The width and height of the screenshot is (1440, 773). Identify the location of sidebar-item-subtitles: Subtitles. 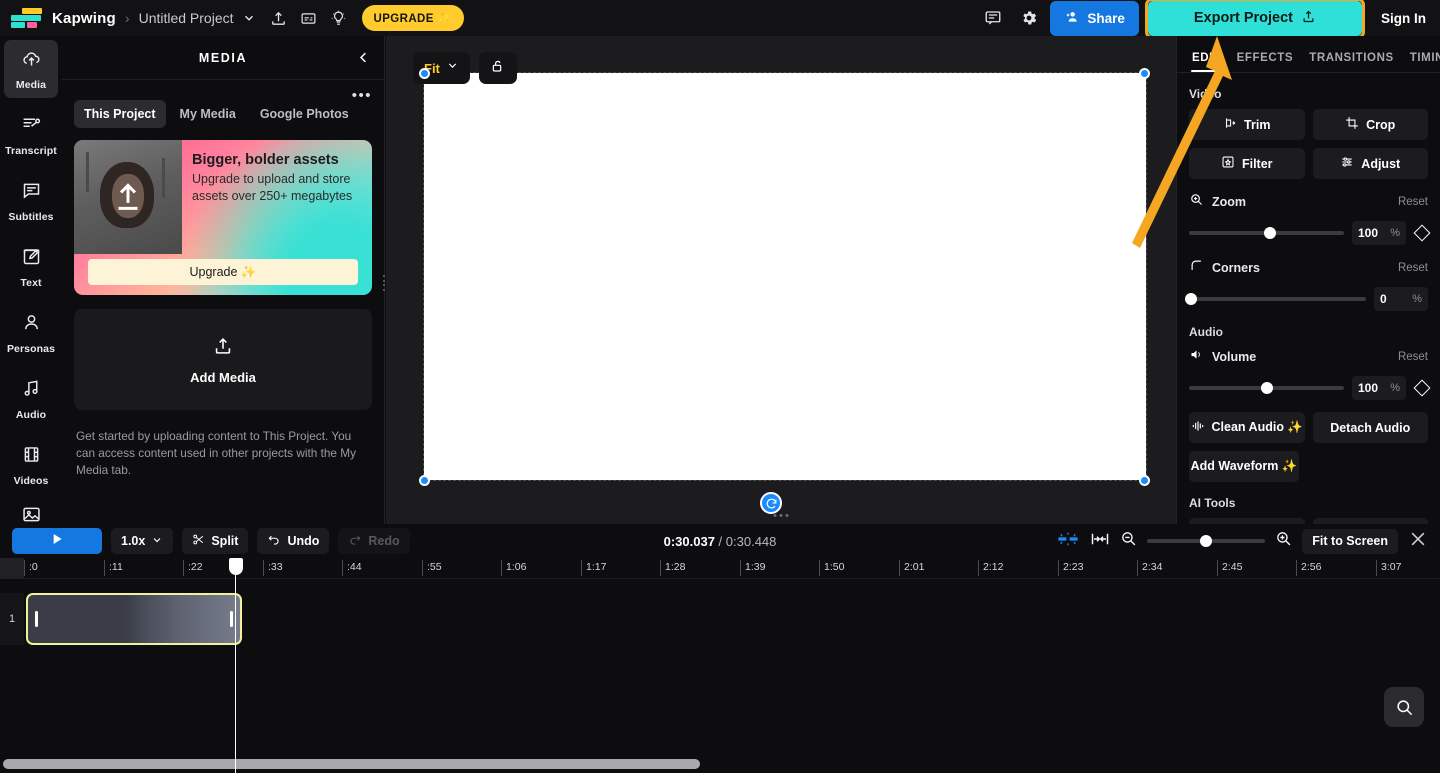
(31, 201).